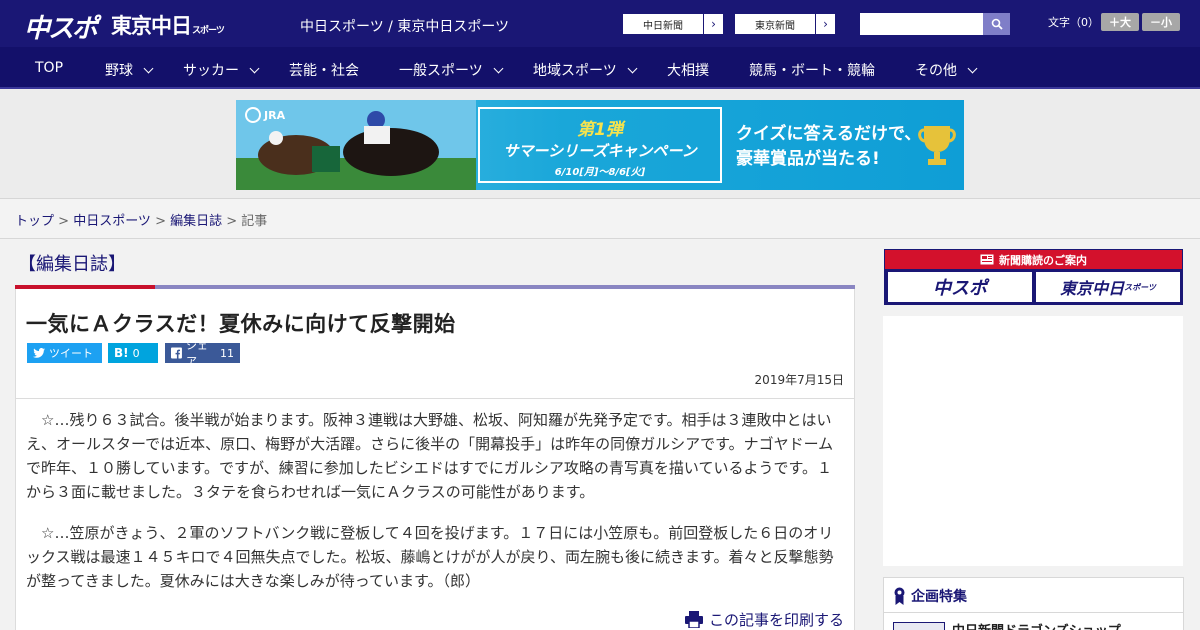 The width and height of the screenshot is (1200, 630). What do you see at coordinates (176, 353) in the screenshot?
I see `facebook-icon` at bounding box center [176, 353].